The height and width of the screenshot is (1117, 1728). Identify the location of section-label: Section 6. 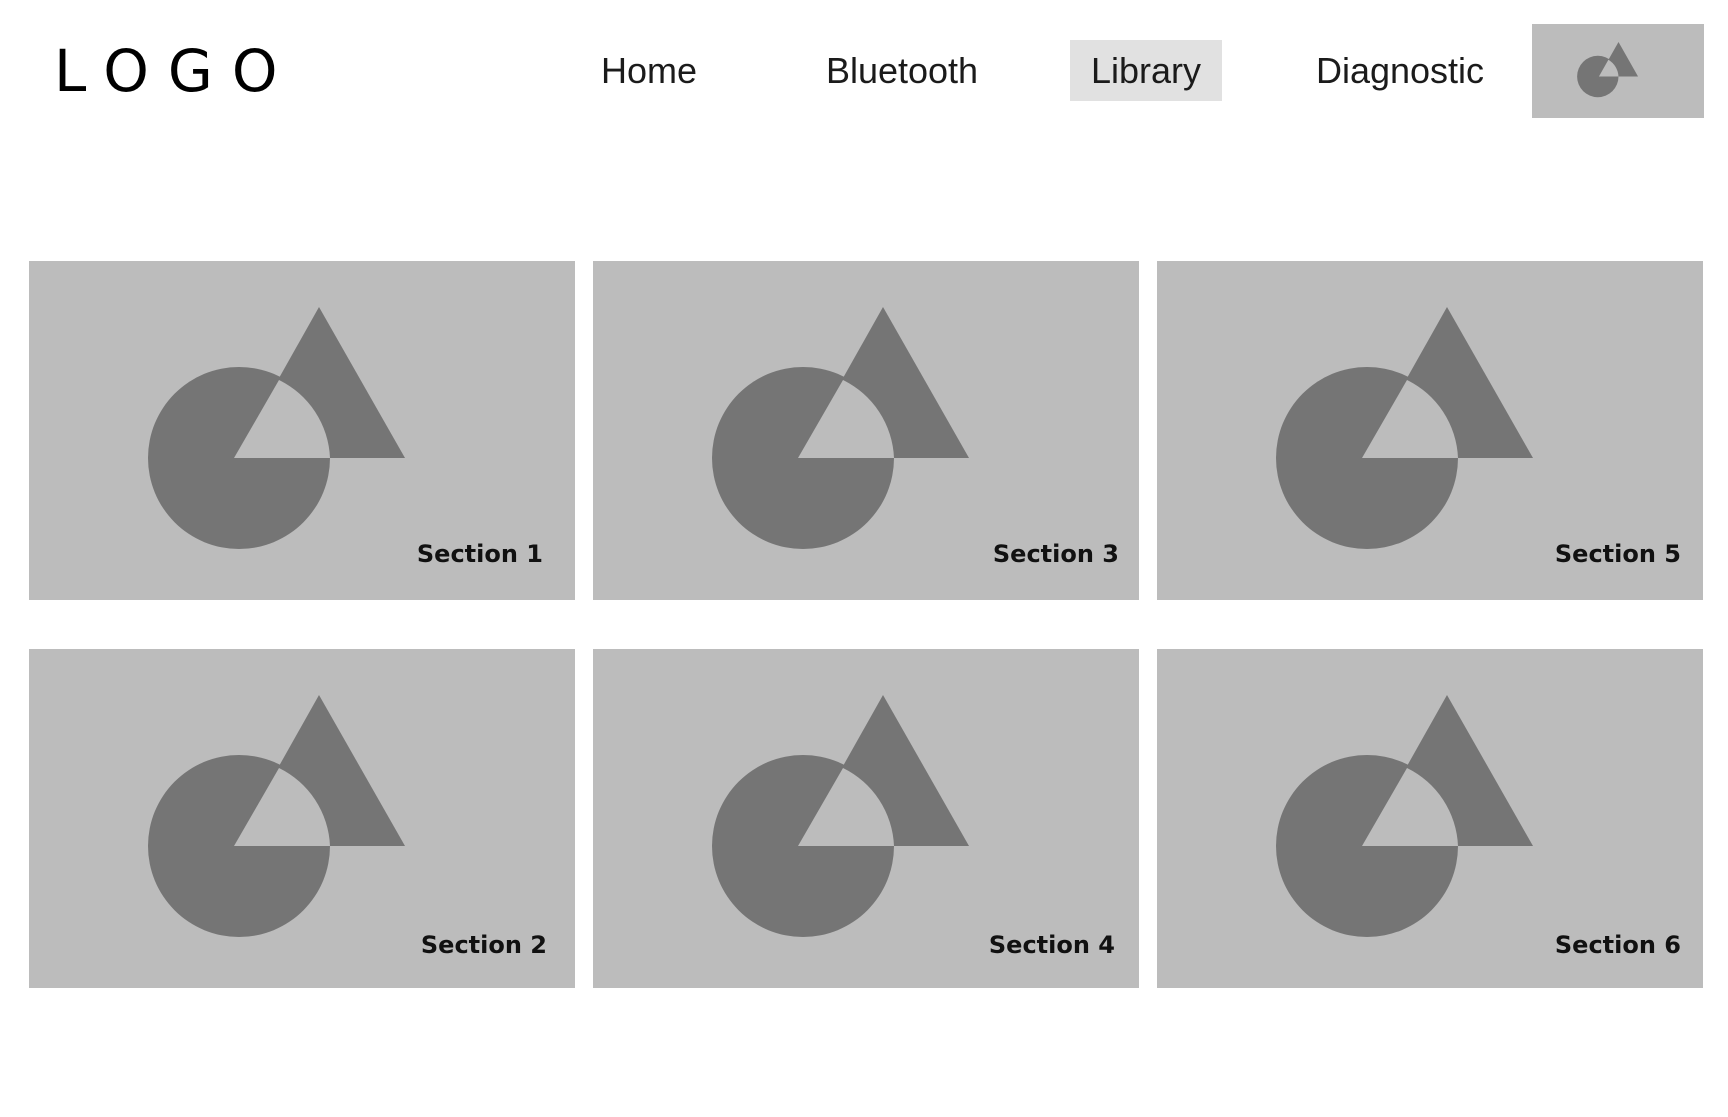
(1617, 945).